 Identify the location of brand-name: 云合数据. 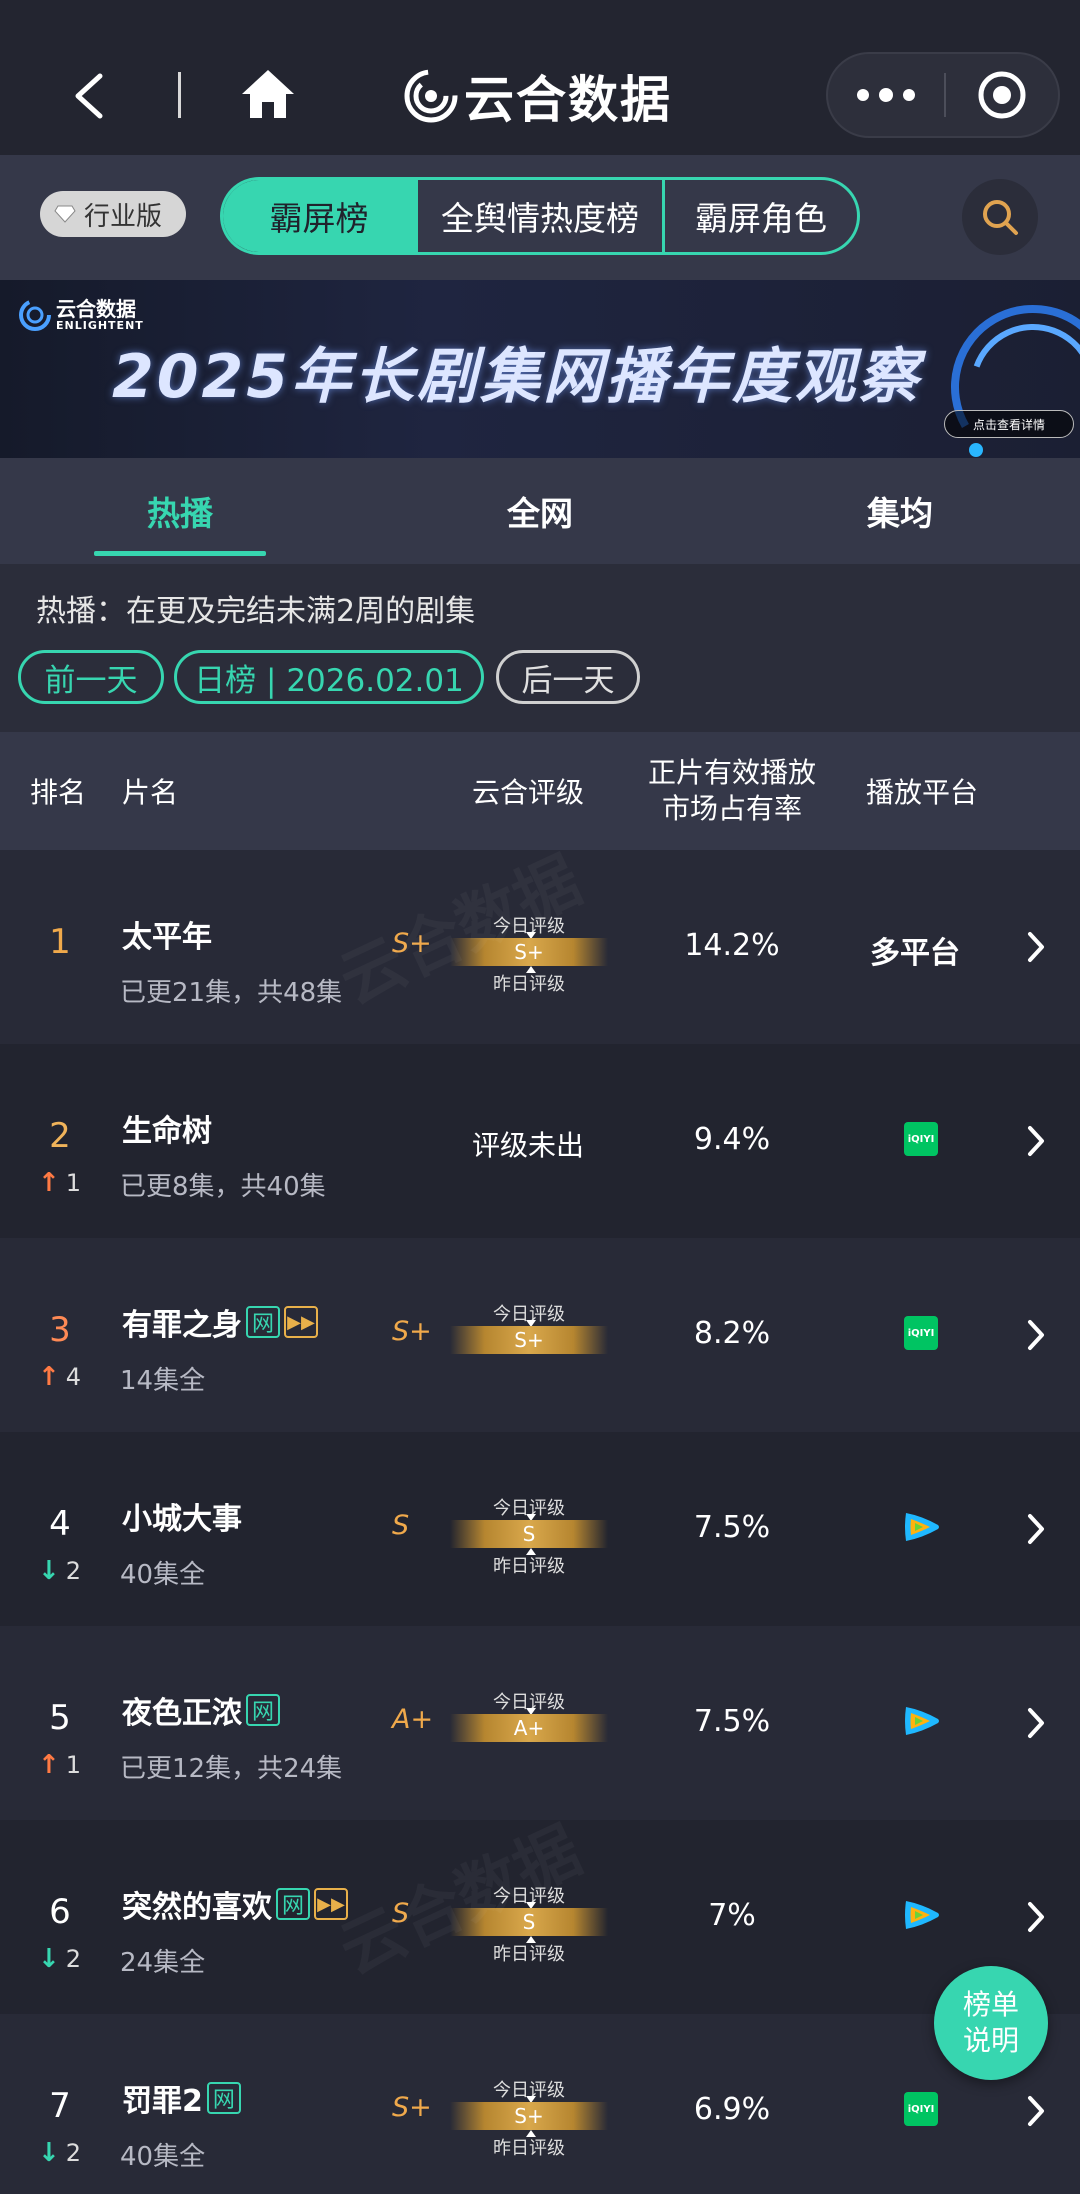
(568, 100).